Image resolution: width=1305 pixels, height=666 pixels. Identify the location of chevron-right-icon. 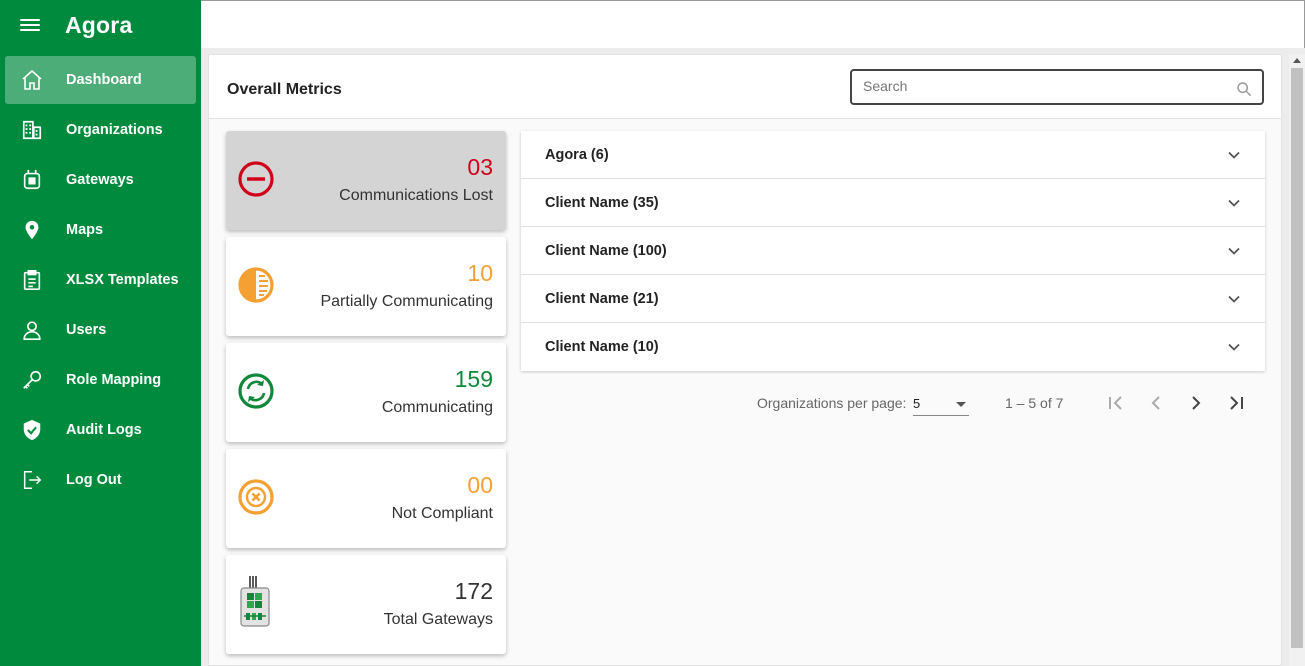
(1196, 403).